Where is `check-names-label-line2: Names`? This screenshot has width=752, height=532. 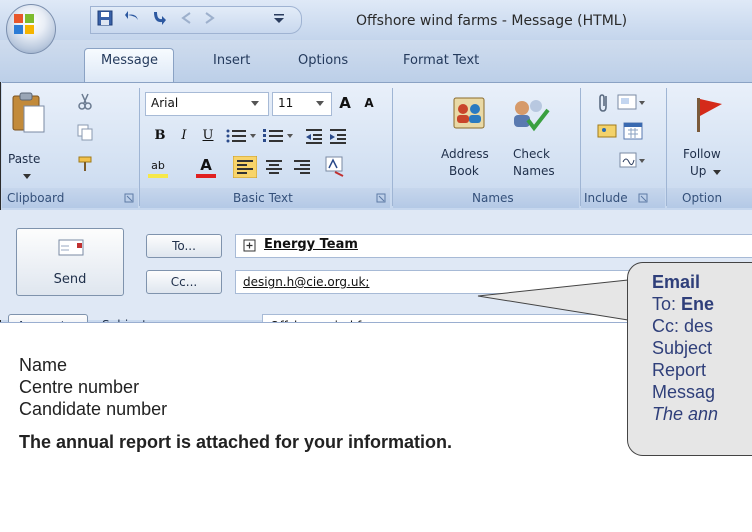 check-names-label-line2: Names is located at coordinates (534, 171).